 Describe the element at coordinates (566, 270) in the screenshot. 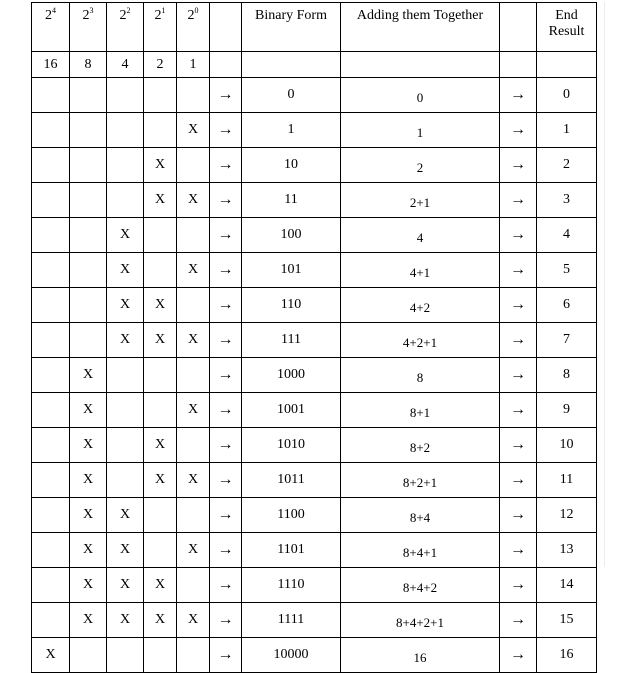

I see `end-result-cell: 5` at that location.